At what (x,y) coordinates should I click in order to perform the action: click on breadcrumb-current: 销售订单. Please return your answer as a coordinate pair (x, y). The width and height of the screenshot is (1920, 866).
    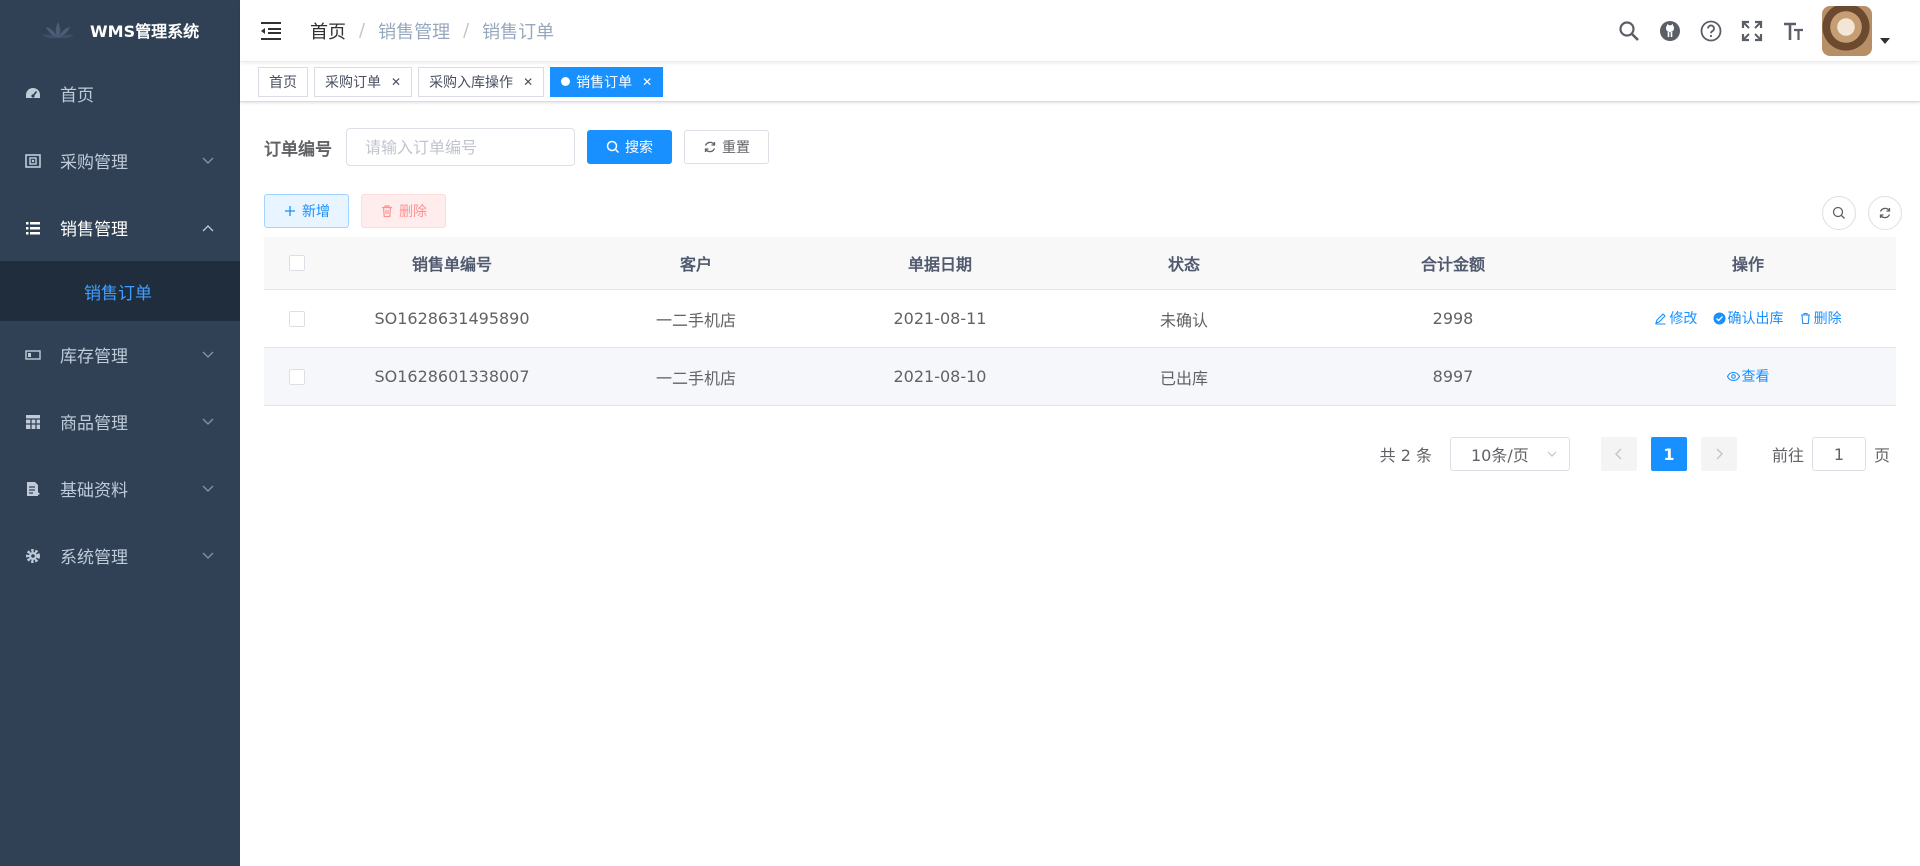
    Looking at the image, I should click on (518, 32).